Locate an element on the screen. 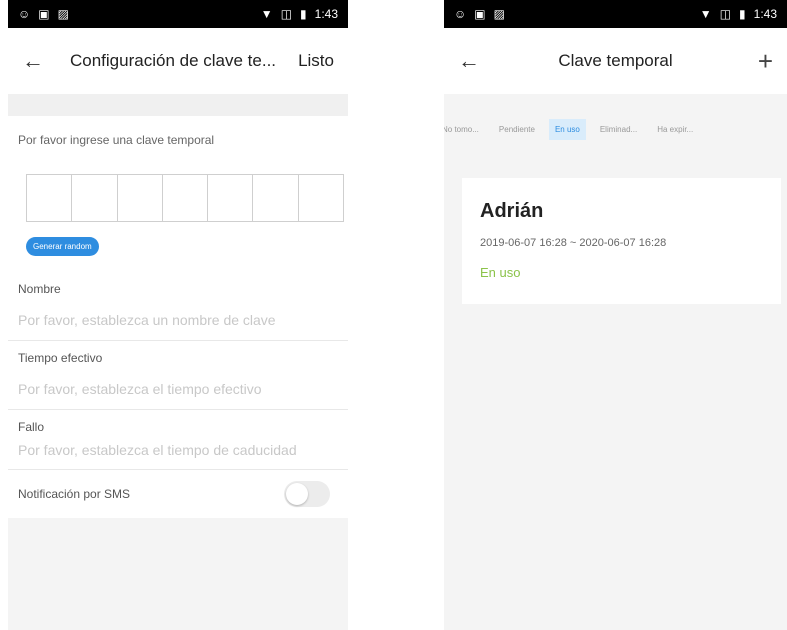 The image size is (787, 630). generate-random-button: Generar random is located at coordinates (62, 246).